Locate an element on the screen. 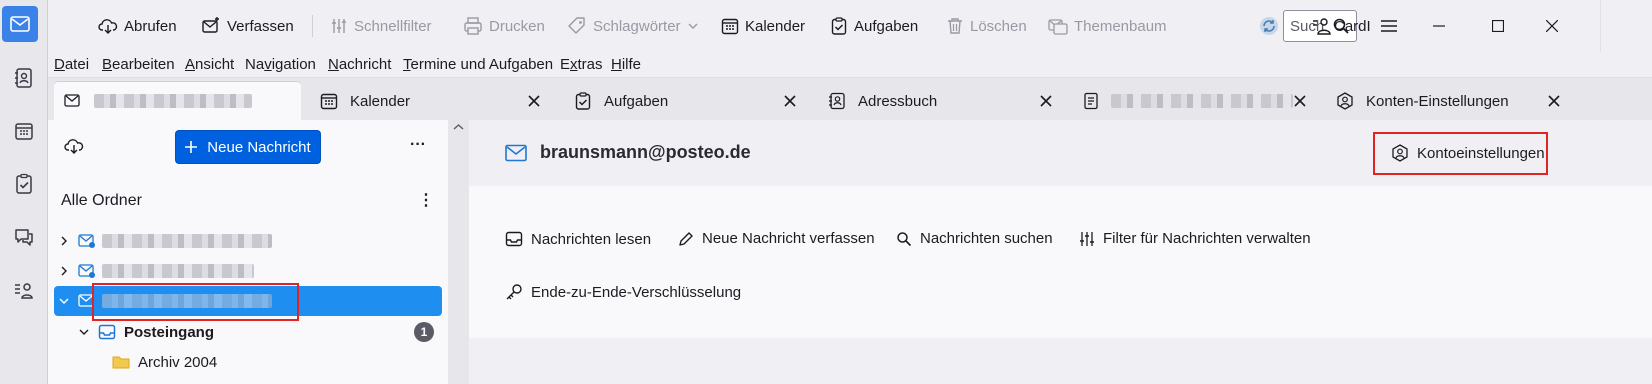 The height and width of the screenshot is (384, 1652). tab-account-settings: Konten-Einstellungen is located at coordinates (1489, 101).